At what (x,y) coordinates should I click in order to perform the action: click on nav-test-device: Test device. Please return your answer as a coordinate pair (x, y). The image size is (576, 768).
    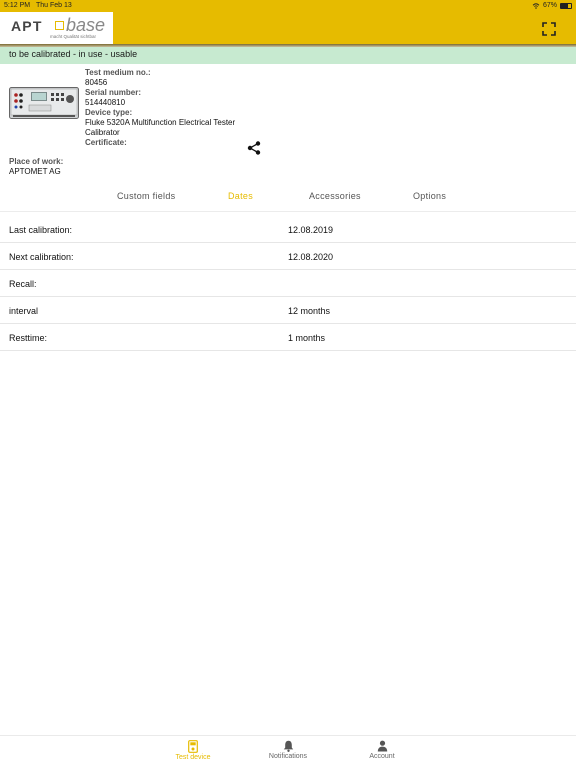
    Looking at the image, I should click on (193, 750).